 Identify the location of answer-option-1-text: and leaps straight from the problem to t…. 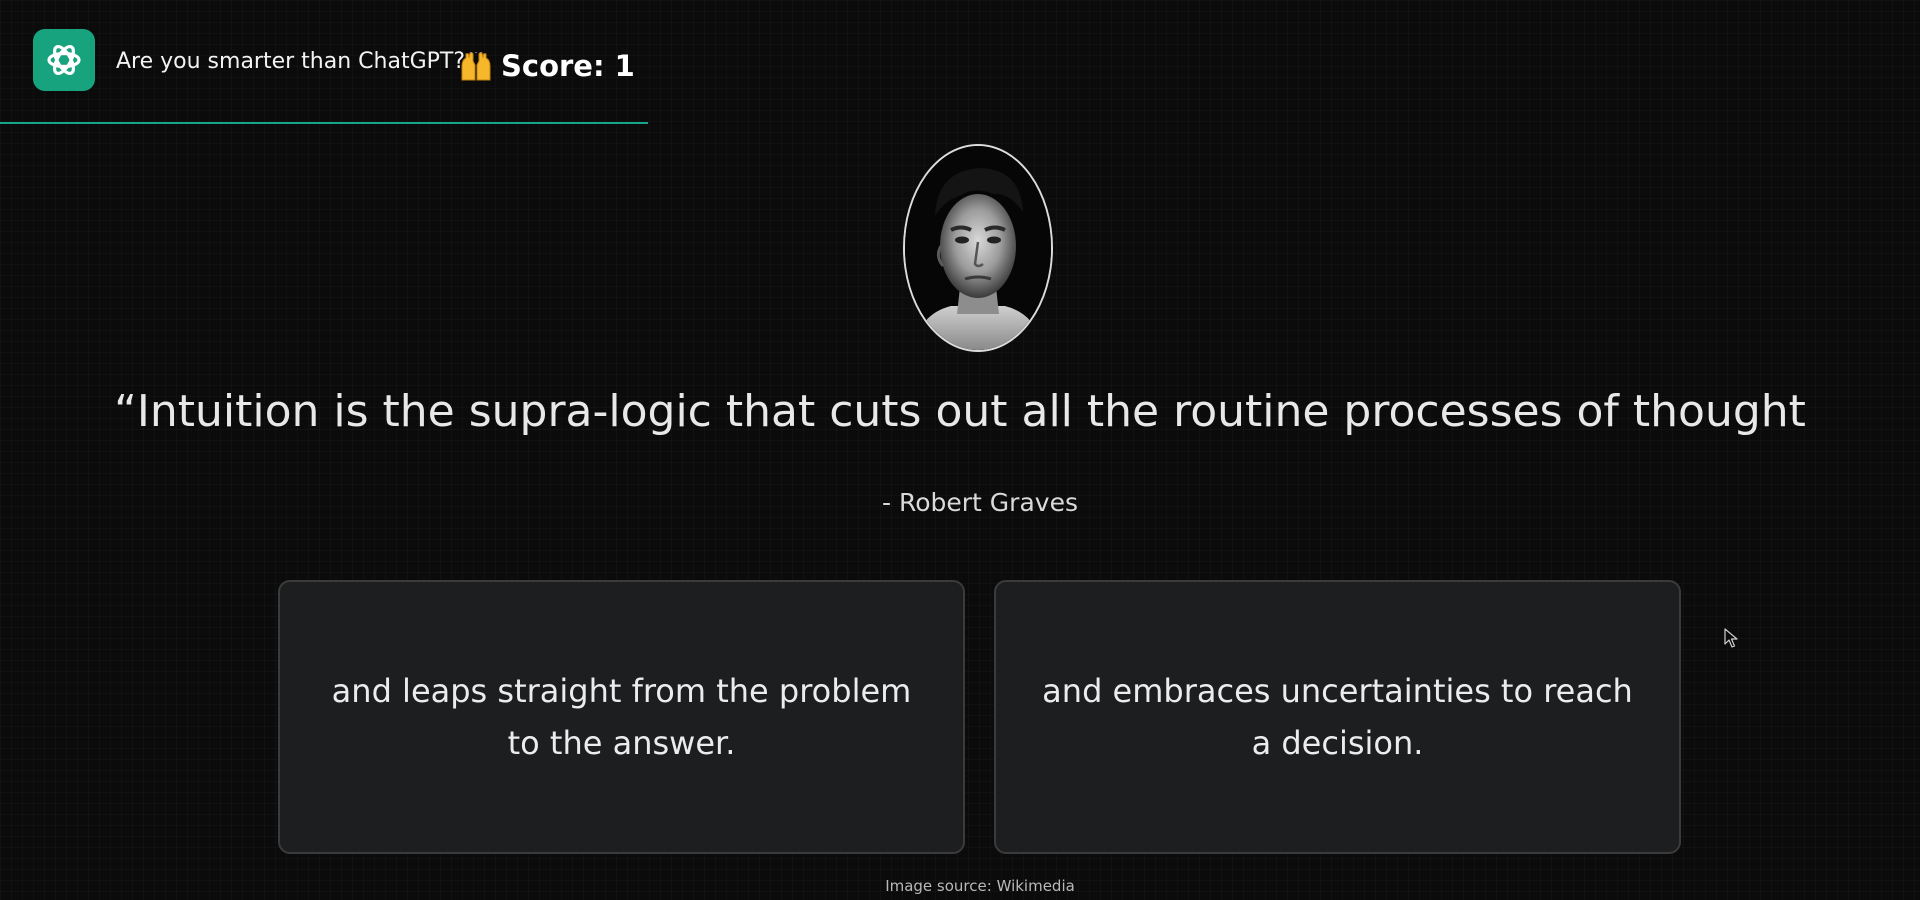
(621, 717).